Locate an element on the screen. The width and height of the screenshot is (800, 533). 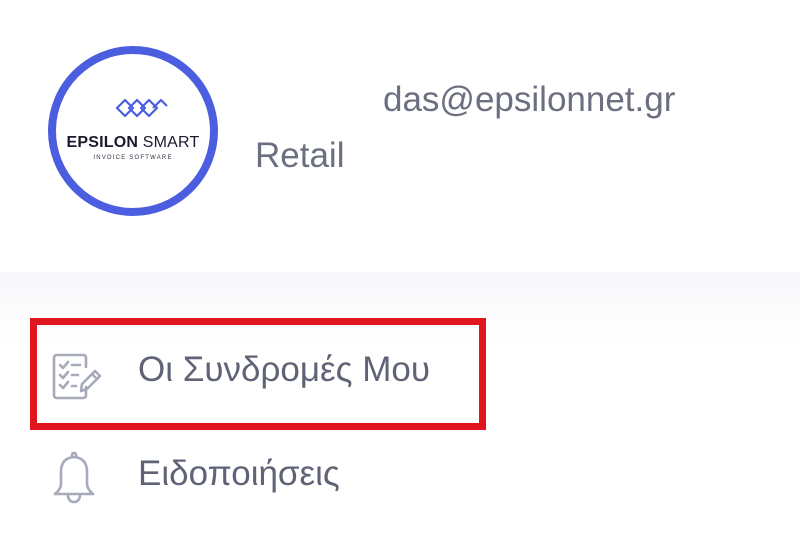
user-email: das@epsilonnet.gr is located at coordinates (529, 99).